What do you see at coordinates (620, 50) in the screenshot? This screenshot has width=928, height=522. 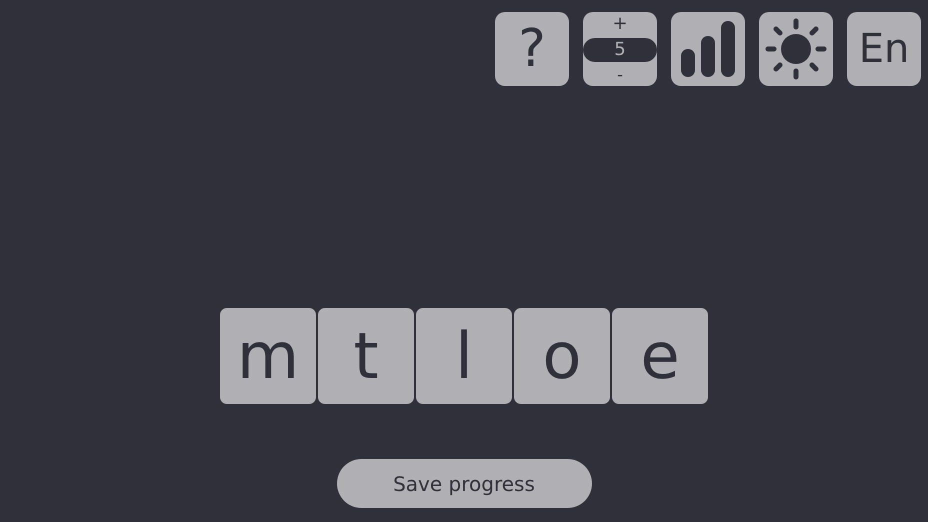 I see `stepper-value: 5` at bounding box center [620, 50].